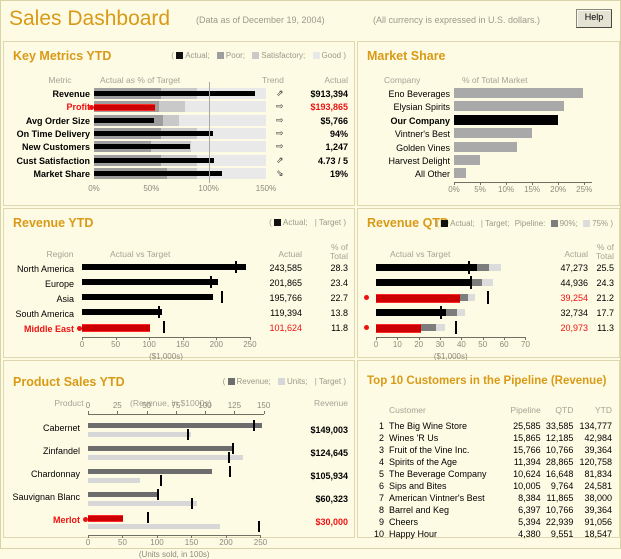  I want to click on legend-label-target: Target, so click(330, 381).